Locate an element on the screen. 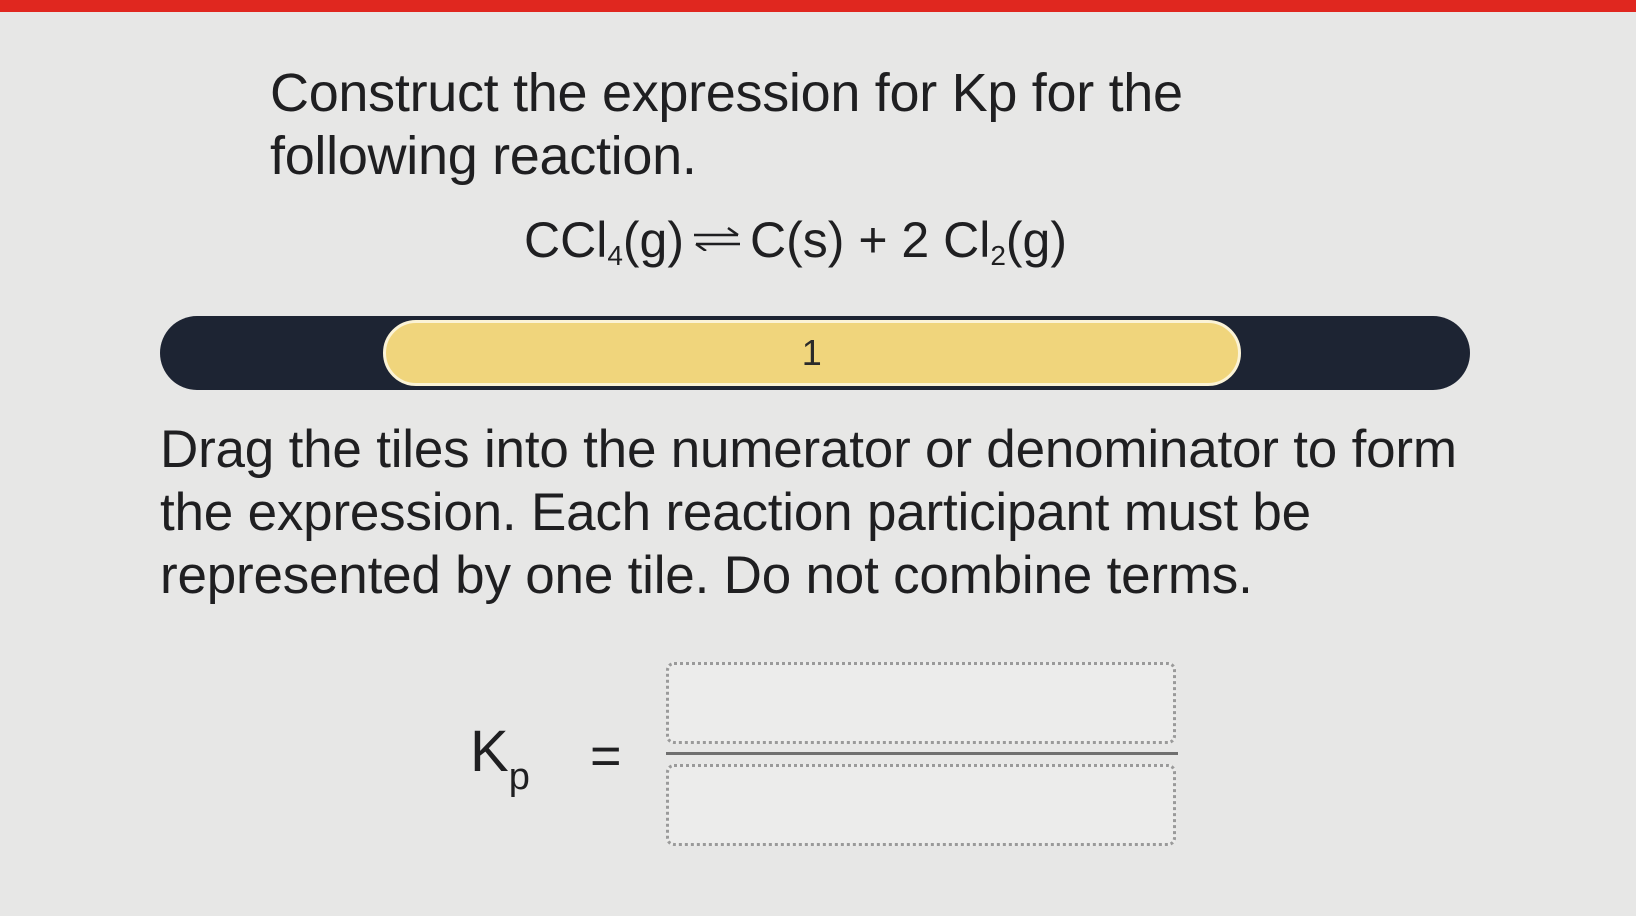 The image size is (1636, 916). kp-subscript: p is located at coordinates (519, 777).